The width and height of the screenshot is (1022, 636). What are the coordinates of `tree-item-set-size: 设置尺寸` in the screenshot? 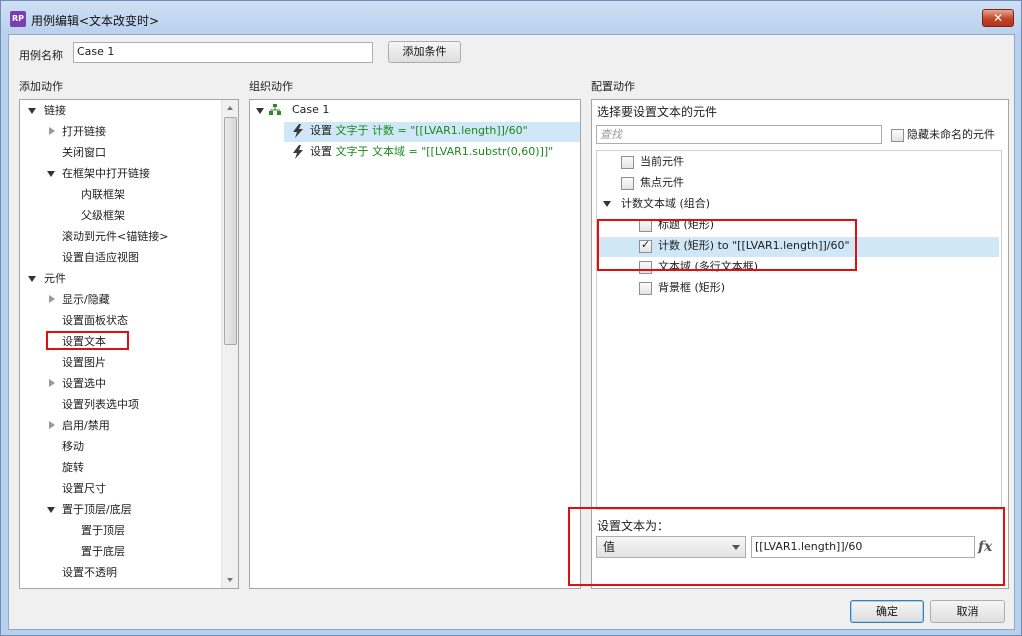 It's located at (84, 489).